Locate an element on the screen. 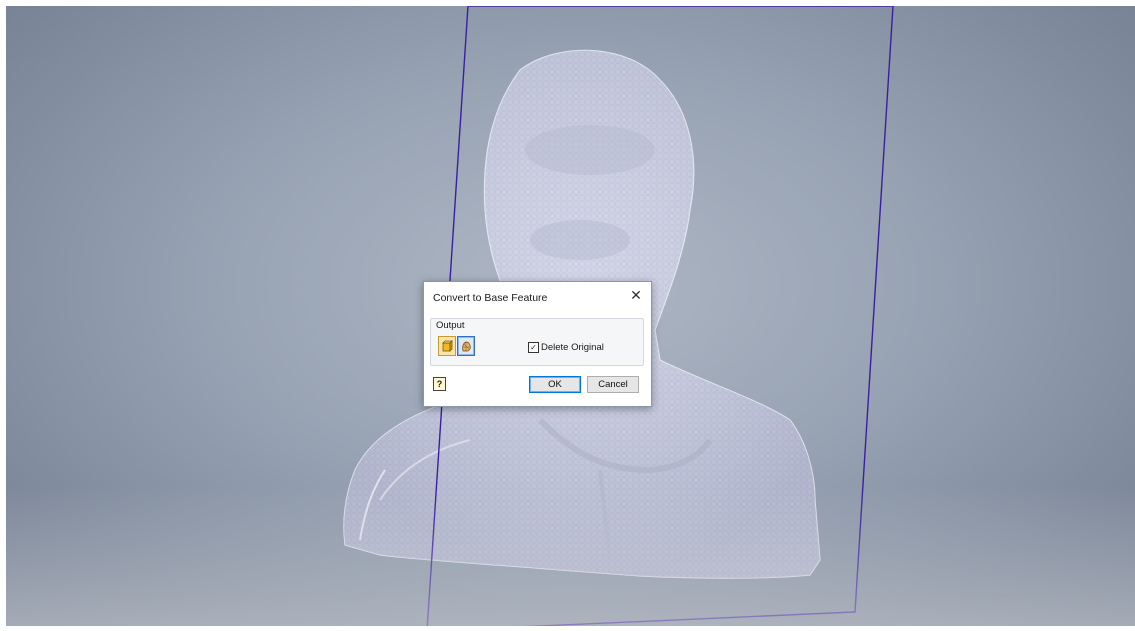 The width and height of the screenshot is (1135, 631). ok-button: OK is located at coordinates (555, 384).